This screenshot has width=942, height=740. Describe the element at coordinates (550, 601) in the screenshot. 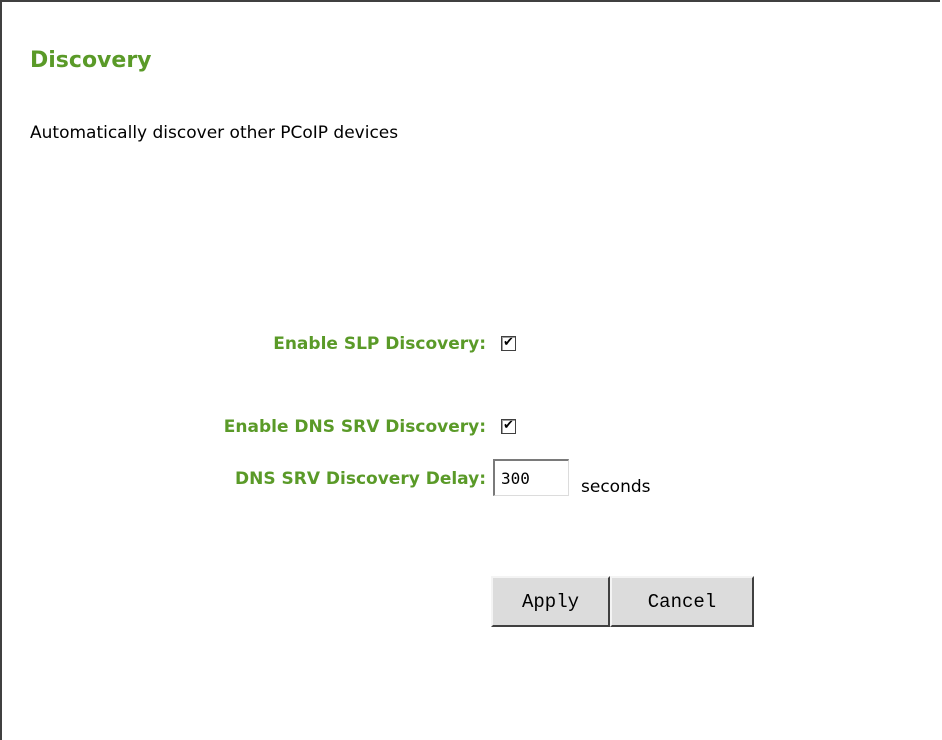

I see `apply-button: Apply` at that location.